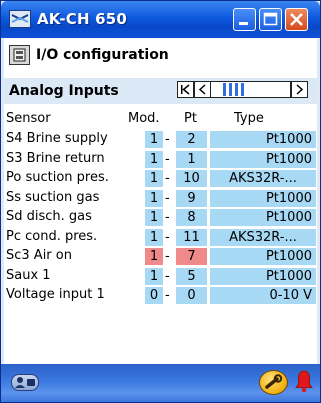 This screenshot has height=403, width=321. Describe the element at coordinates (55, 158) in the screenshot. I see `sensor-name: S3 Brine return` at that location.